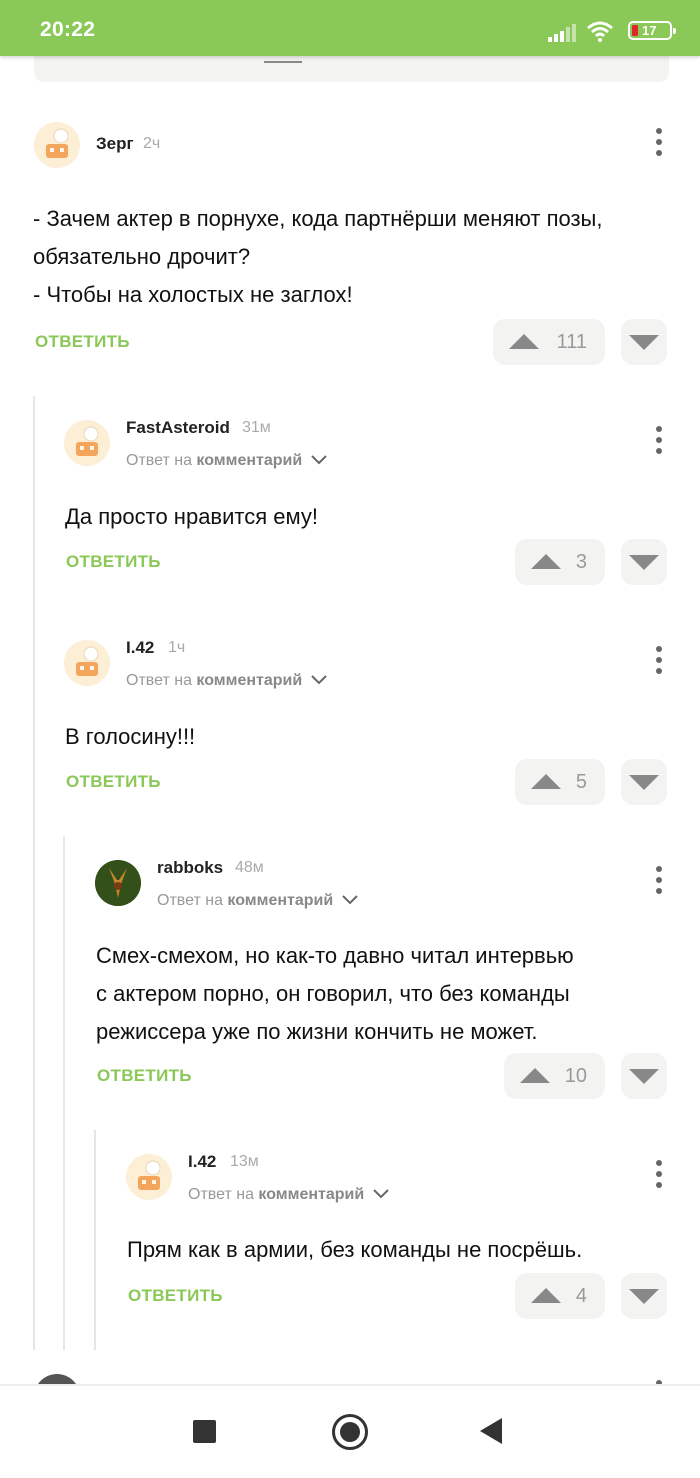  What do you see at coordinates (249, 867) in the screenshot?
I see `comment-time: 48м` at bounding box center [249, 867].